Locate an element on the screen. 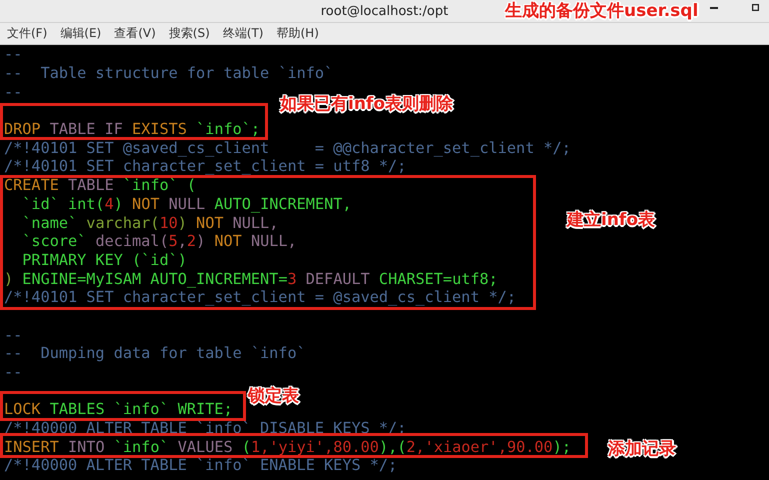 The height and width of the screenshot is (480, 769). code-line: `name` varchar(10) NOT NULL, is located at coordinates (149, 222).